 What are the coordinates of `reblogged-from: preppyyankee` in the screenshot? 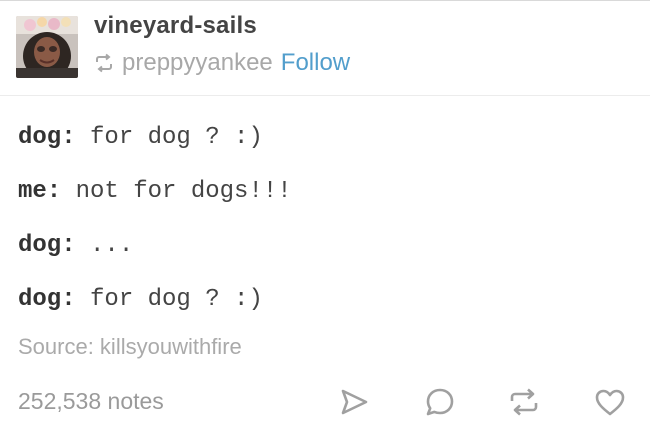 It's located at (197, 63).